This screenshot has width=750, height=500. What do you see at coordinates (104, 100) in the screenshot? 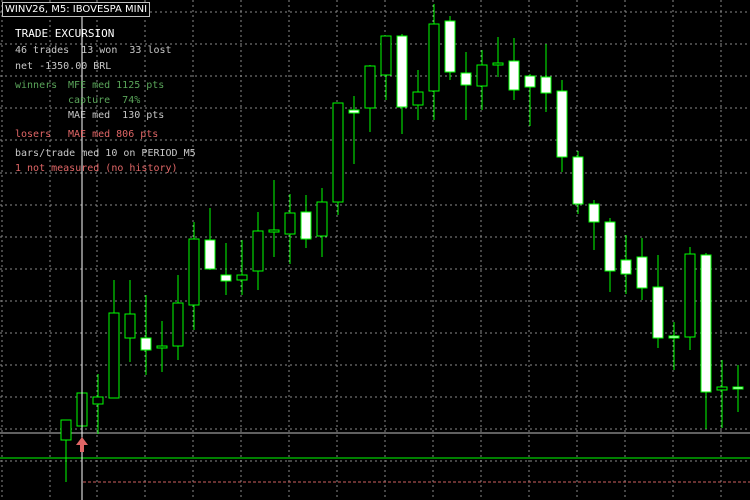
I see `winners-capture: capture 74%` at bounding box center [104, 100].